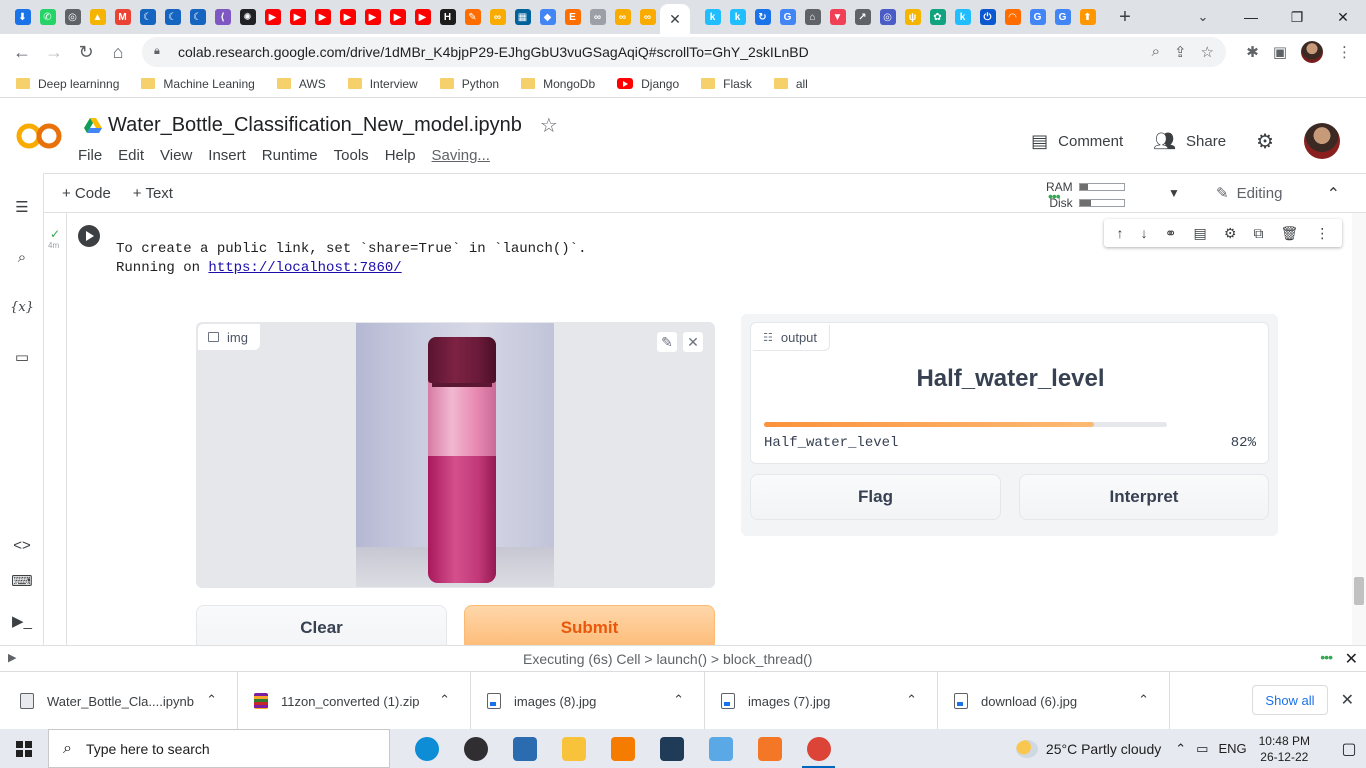 This screenshot has width=1366, height=768. I want to click on weather-widget: 25°C Partly cloudy, so click(1088, 748).